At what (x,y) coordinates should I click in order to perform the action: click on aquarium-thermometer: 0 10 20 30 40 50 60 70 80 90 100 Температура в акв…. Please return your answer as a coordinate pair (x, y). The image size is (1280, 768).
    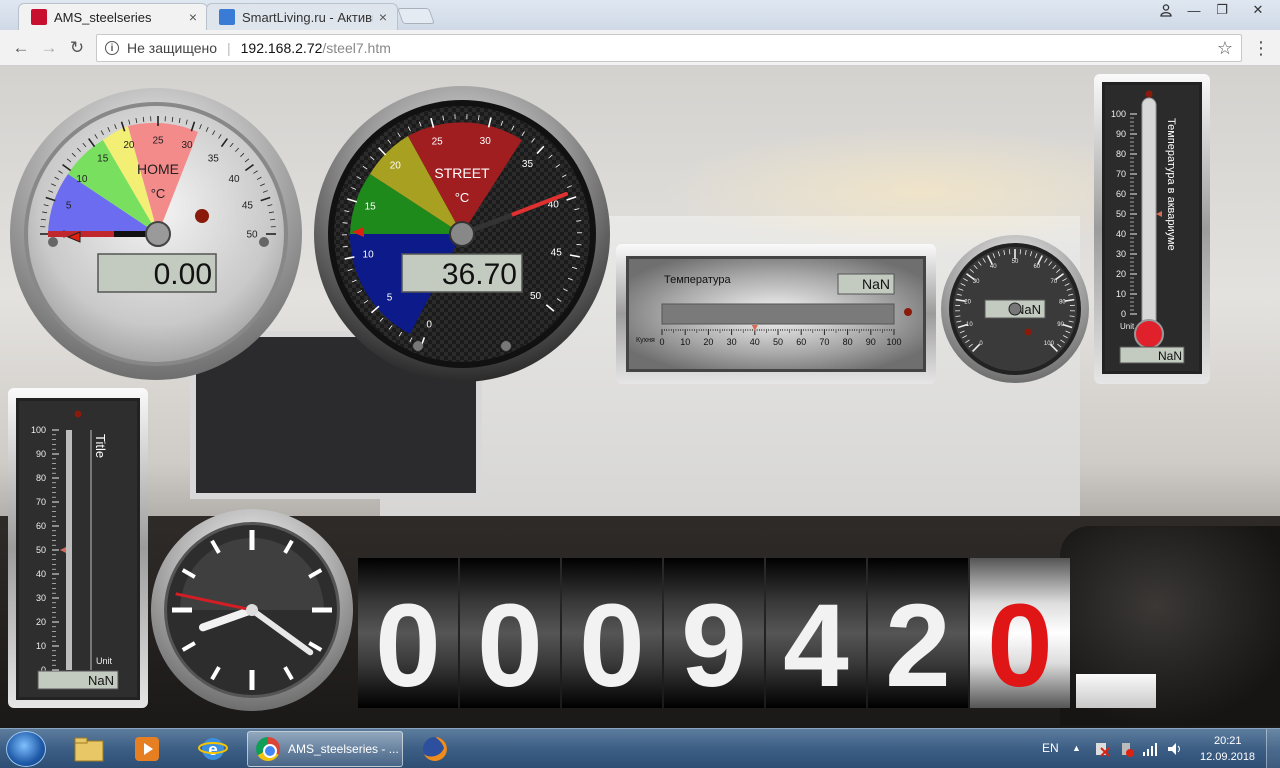
    Looking at the image, I should click on (1152, 229).